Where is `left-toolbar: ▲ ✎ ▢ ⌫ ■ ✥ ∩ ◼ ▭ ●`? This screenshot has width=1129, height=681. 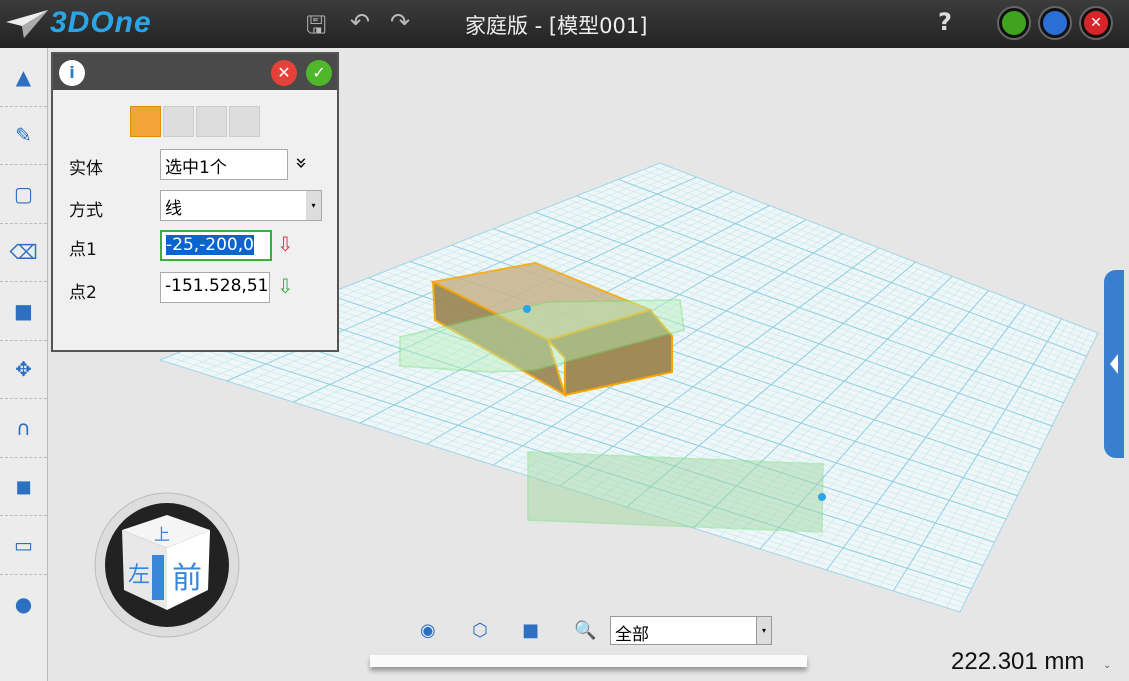
left-toolbar: ▲ ✎ ▢ ⌫ ■ ✥ ∩ ◼ ▭ ● is located at coordinates (24, 364).